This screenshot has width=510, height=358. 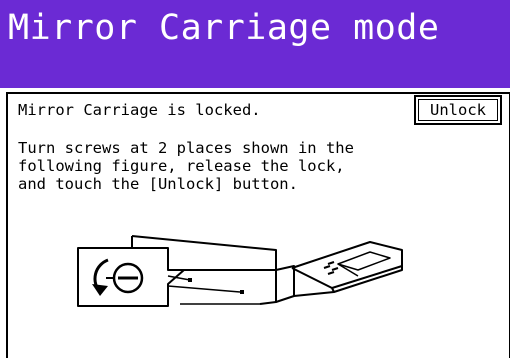 What do you see at coordinates (139, 110) in the screenshot?
I see `lock-status-message: Mirror Carriage is locked.` at bounding box center [139, 110].